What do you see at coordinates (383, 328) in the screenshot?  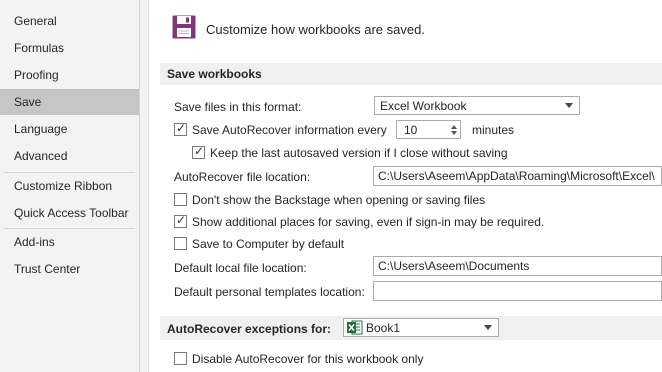 I see `workbook-value: Book1` at bounding box center [383, 328].